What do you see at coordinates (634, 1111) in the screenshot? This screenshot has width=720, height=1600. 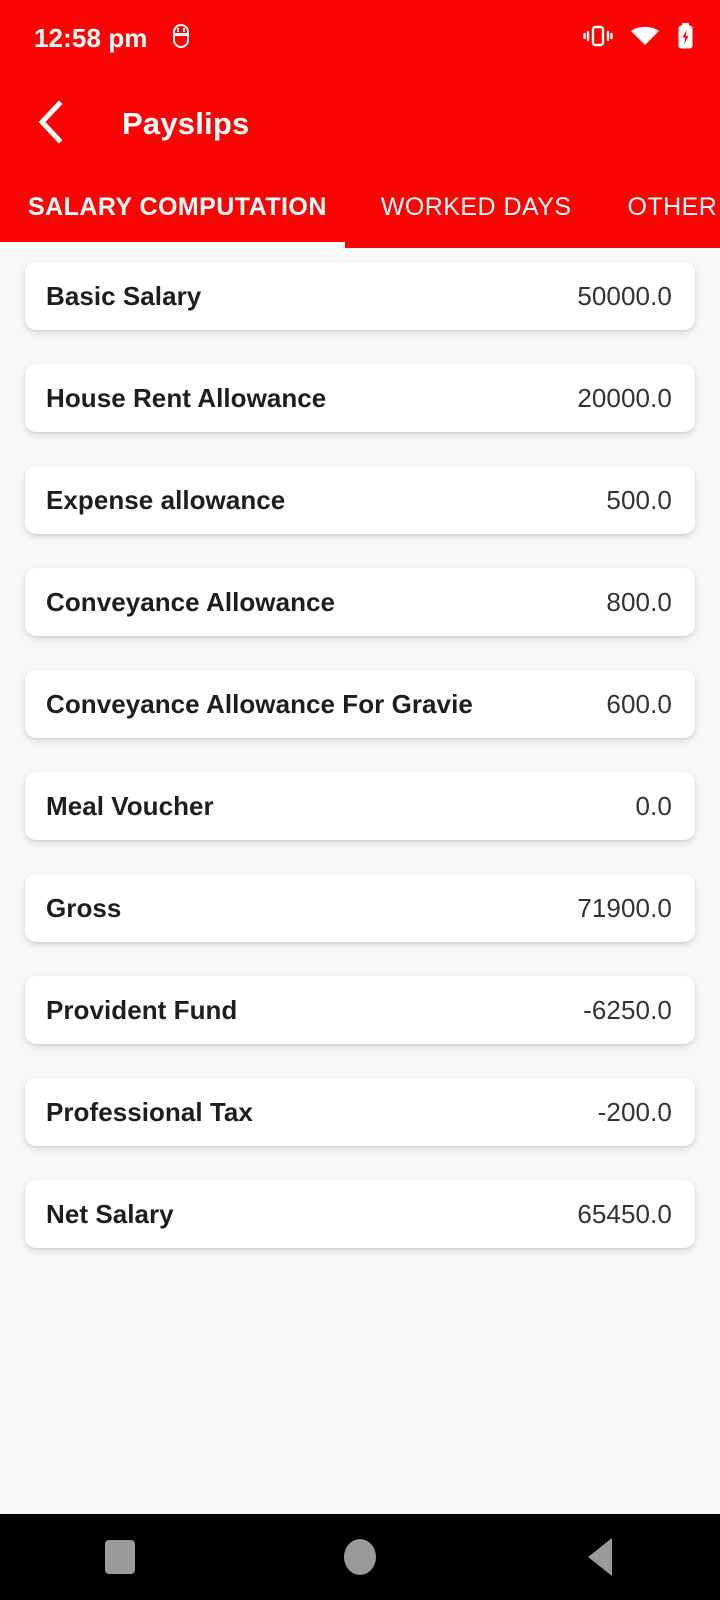 I see `row-value: -200.0` at bounding box center [634, 1111].